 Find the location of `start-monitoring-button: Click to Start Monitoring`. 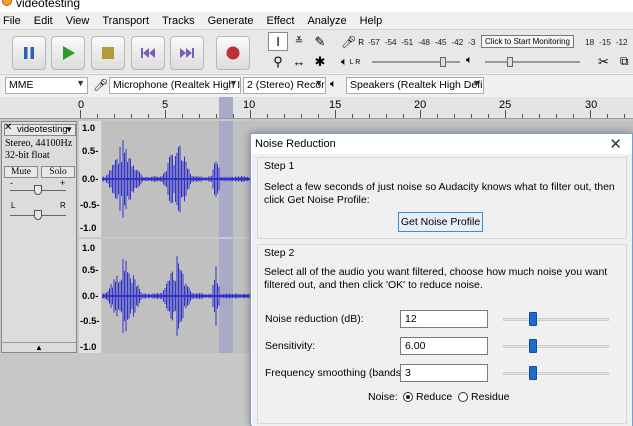

start-monitoring-button: Click to Start Monitoring is located at coordinates (527, 41).